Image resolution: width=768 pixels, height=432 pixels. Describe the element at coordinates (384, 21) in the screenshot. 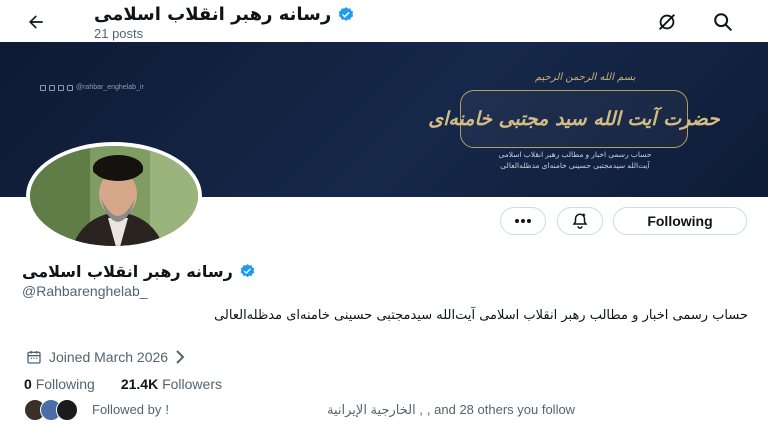

I see `top-bar: رسانه رهبر انقلاب اسلامی 21 posts` at that location.